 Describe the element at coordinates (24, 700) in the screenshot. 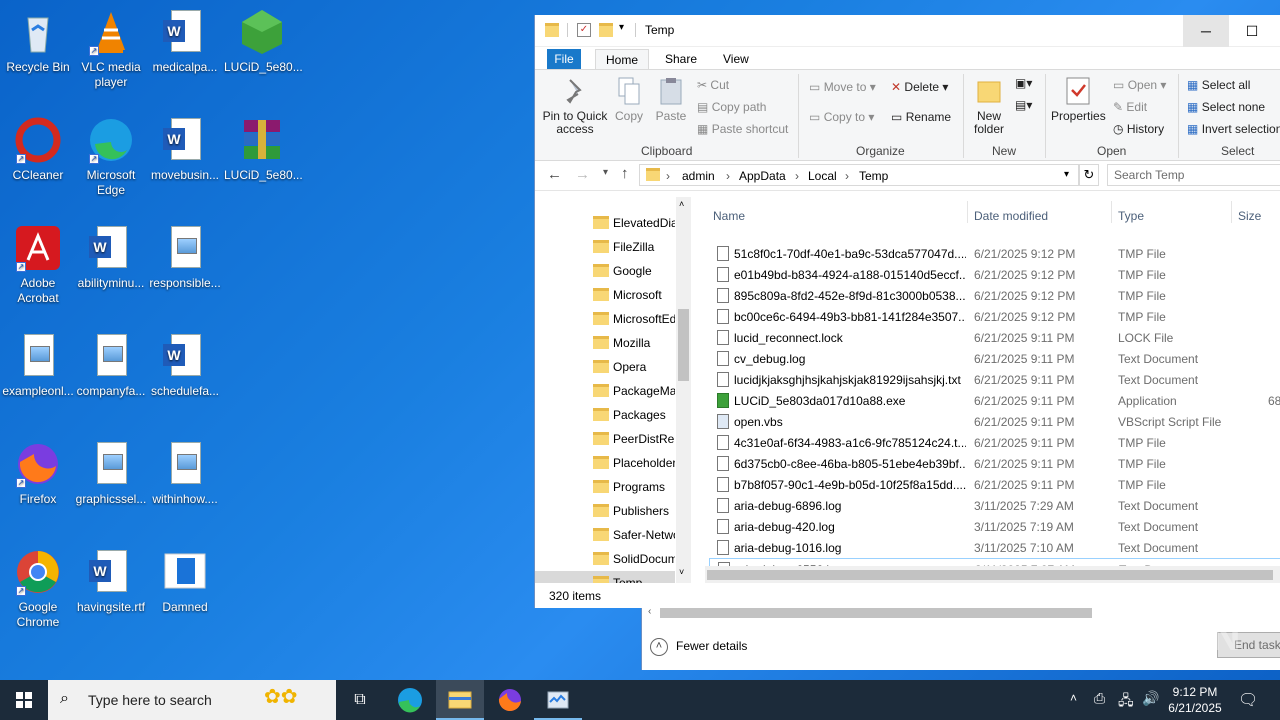

I see `start-button` at that location.